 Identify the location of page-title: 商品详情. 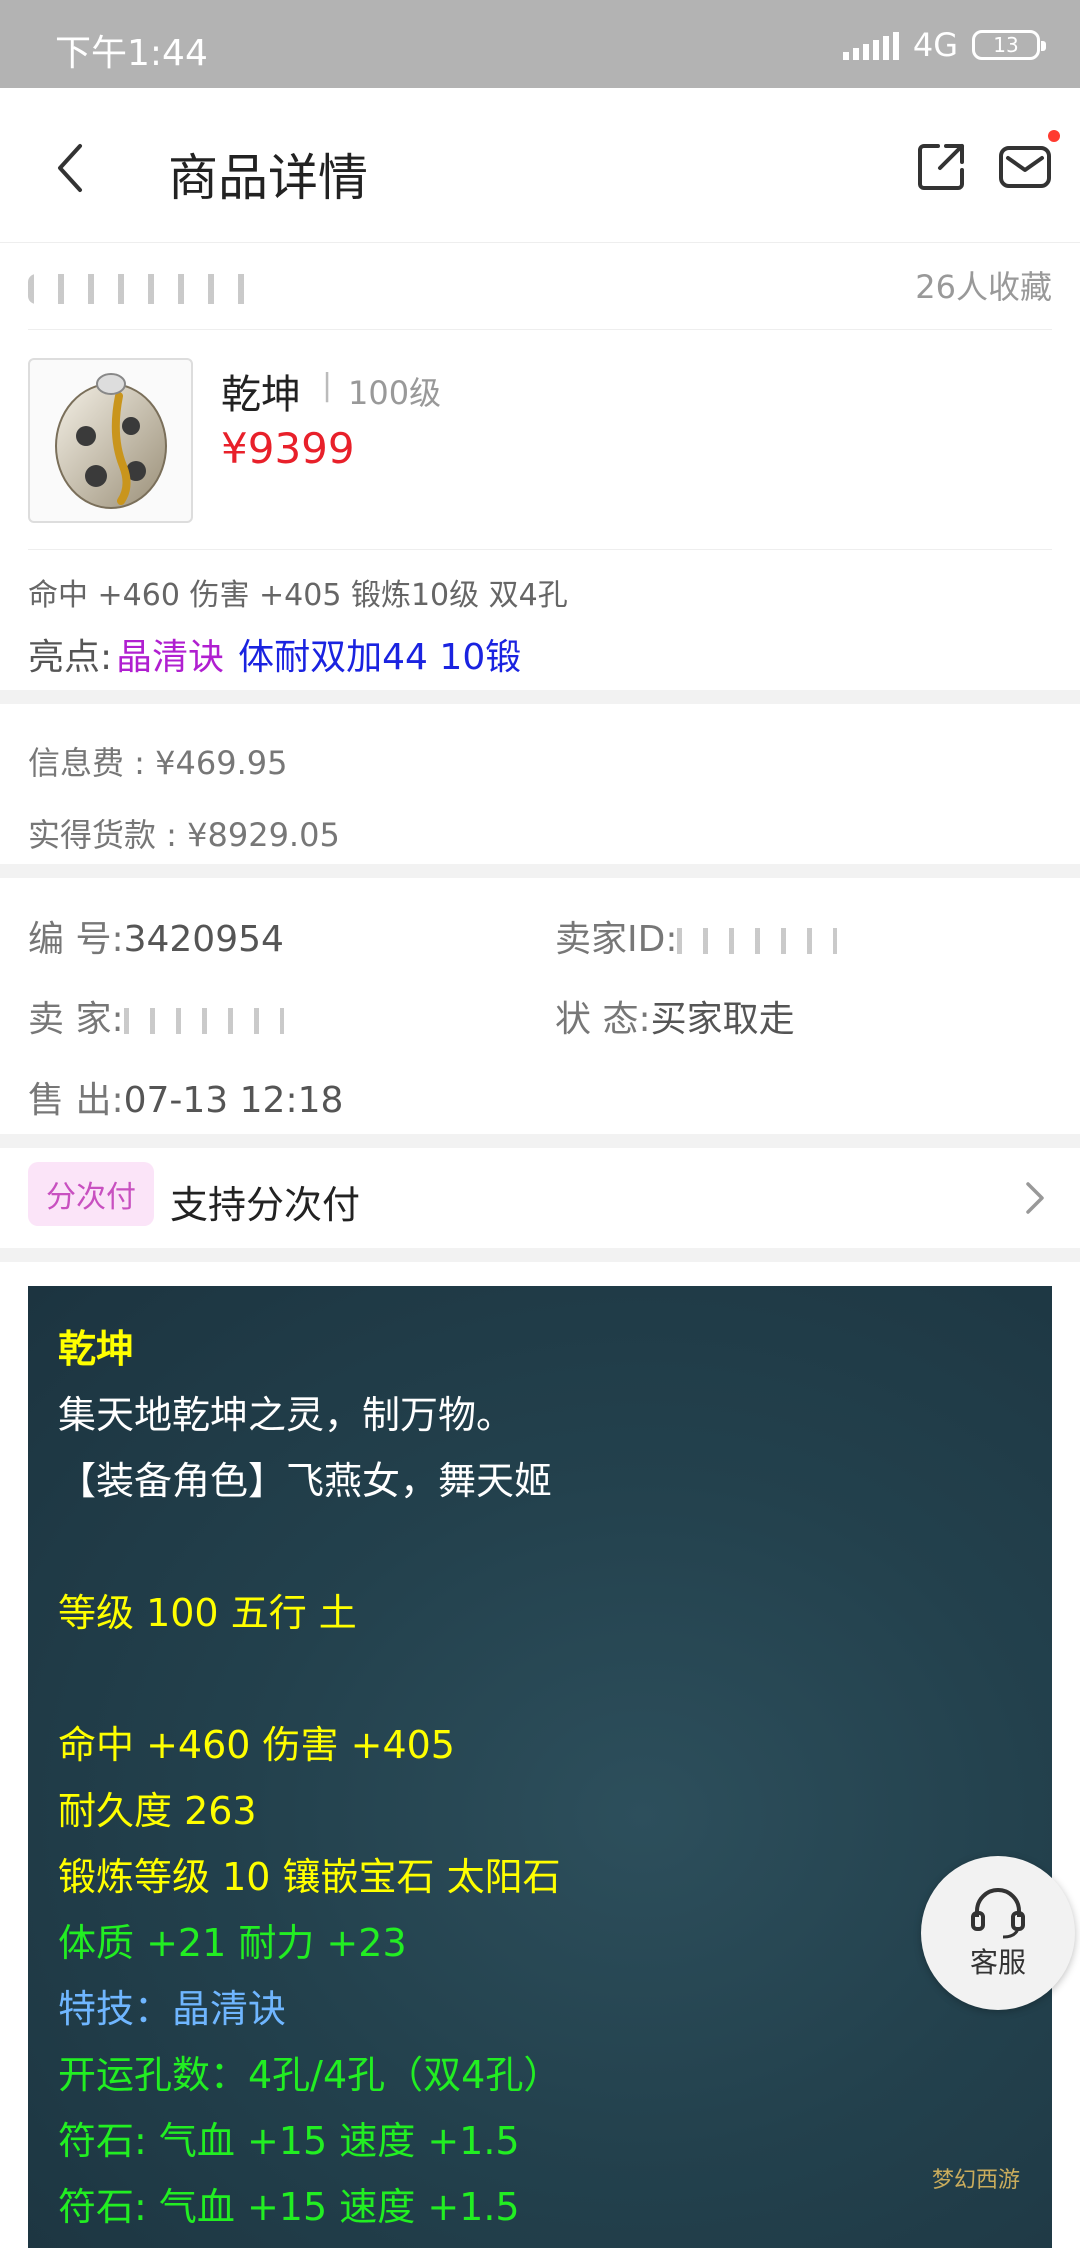
(268, 178).